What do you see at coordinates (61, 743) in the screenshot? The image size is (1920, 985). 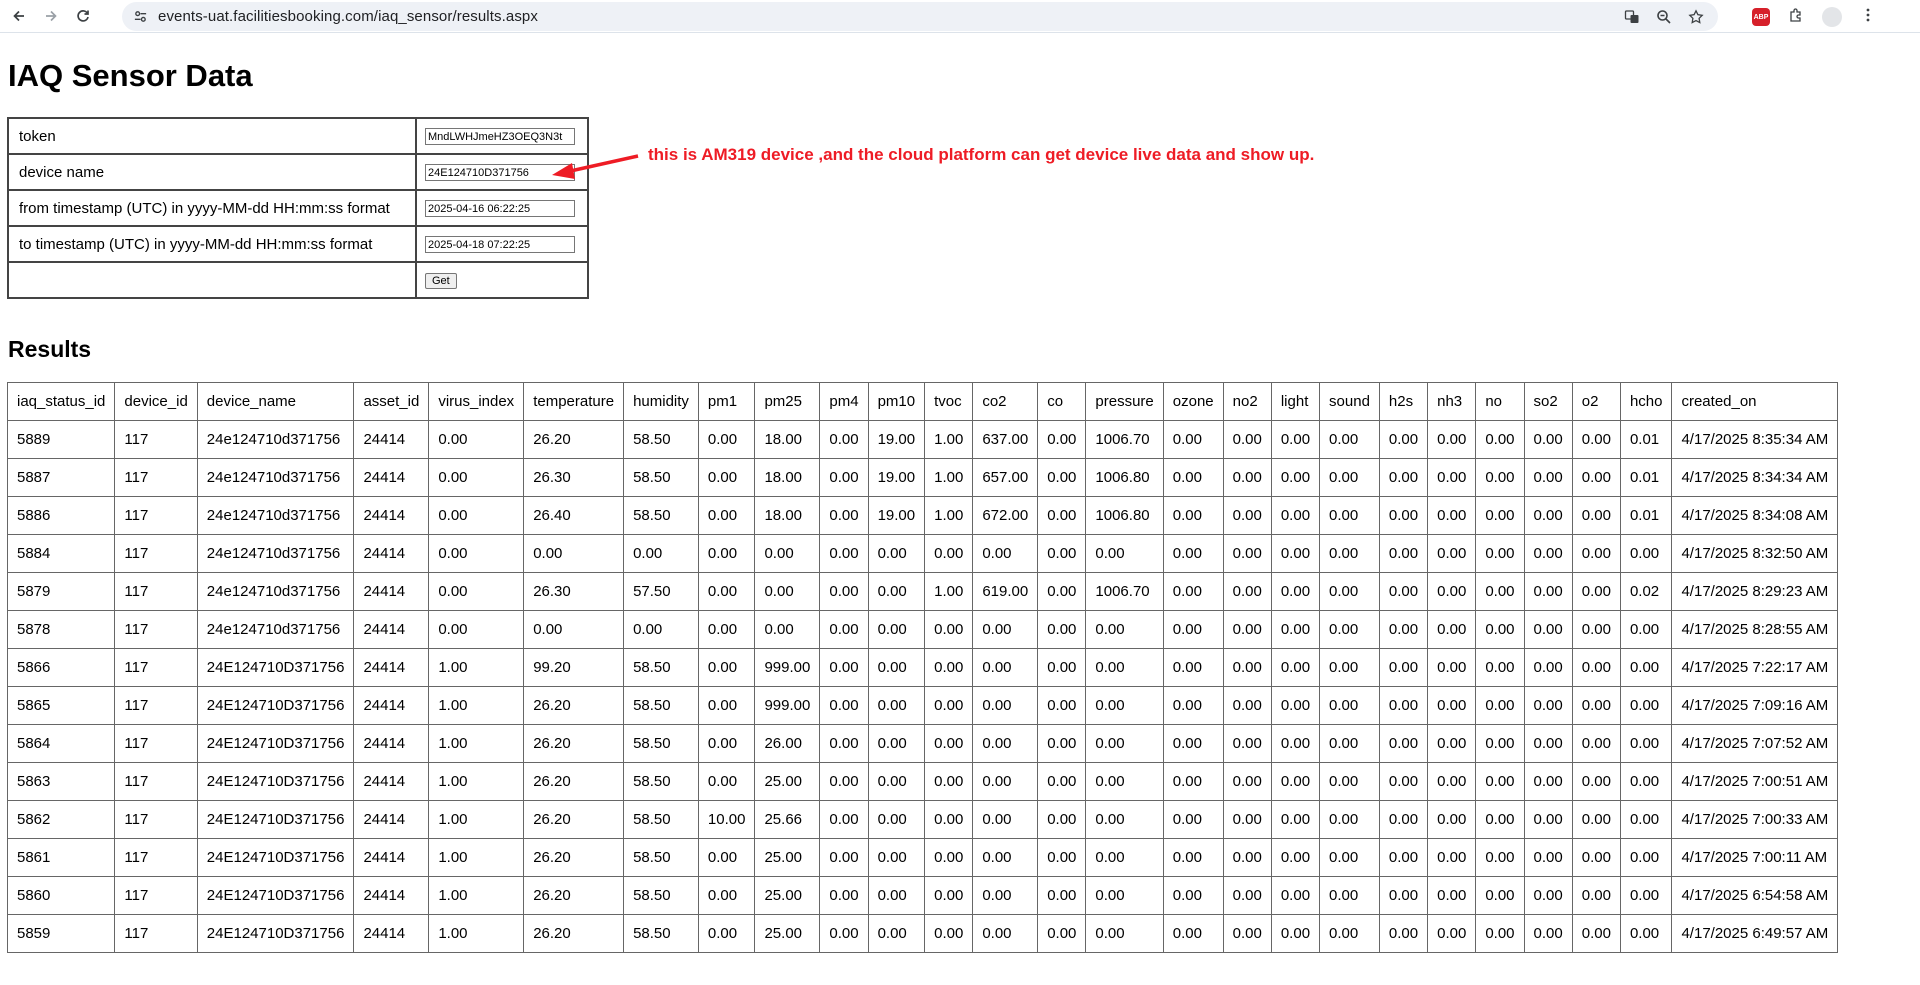 I see `cell-iaq-status-id: 5864` at bounding box center [61, 743].